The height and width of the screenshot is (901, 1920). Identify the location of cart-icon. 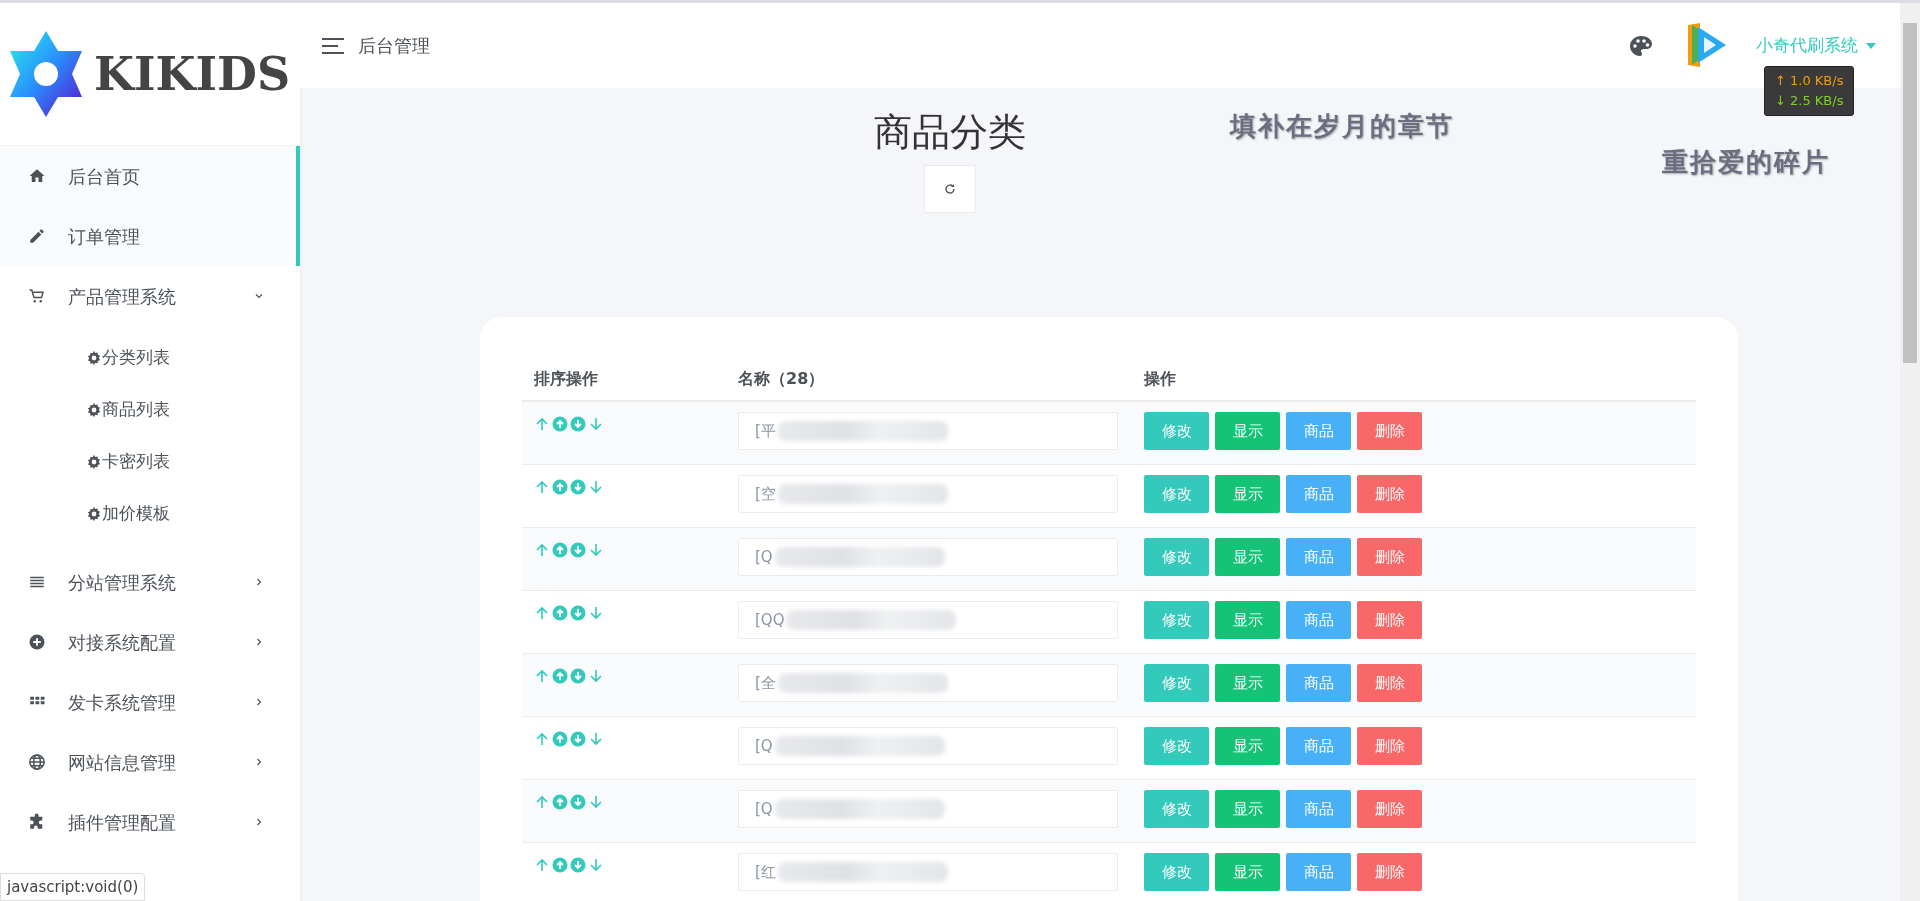
(37, 296).